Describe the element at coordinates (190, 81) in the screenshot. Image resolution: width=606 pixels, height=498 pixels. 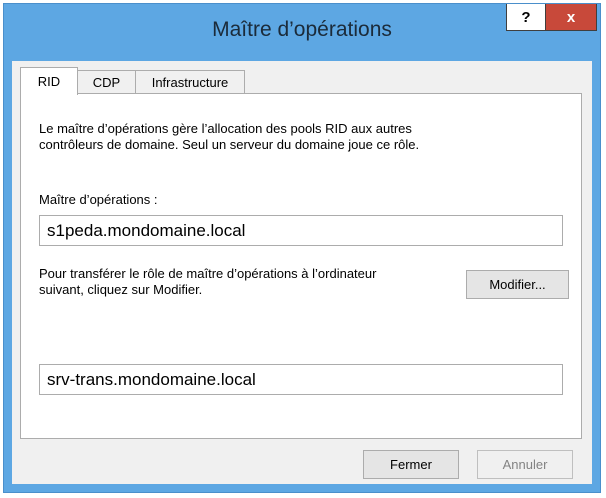
I see `tab-infrastructure: Infrastructure` at that location.